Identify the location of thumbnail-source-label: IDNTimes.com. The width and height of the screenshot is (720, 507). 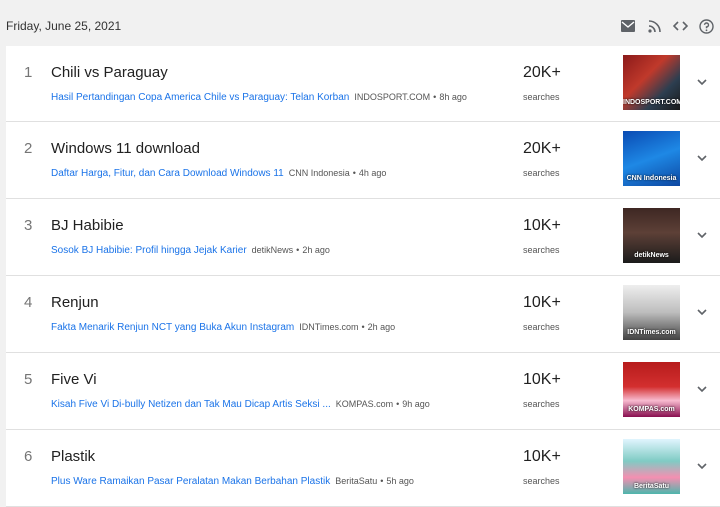
(651, 332).